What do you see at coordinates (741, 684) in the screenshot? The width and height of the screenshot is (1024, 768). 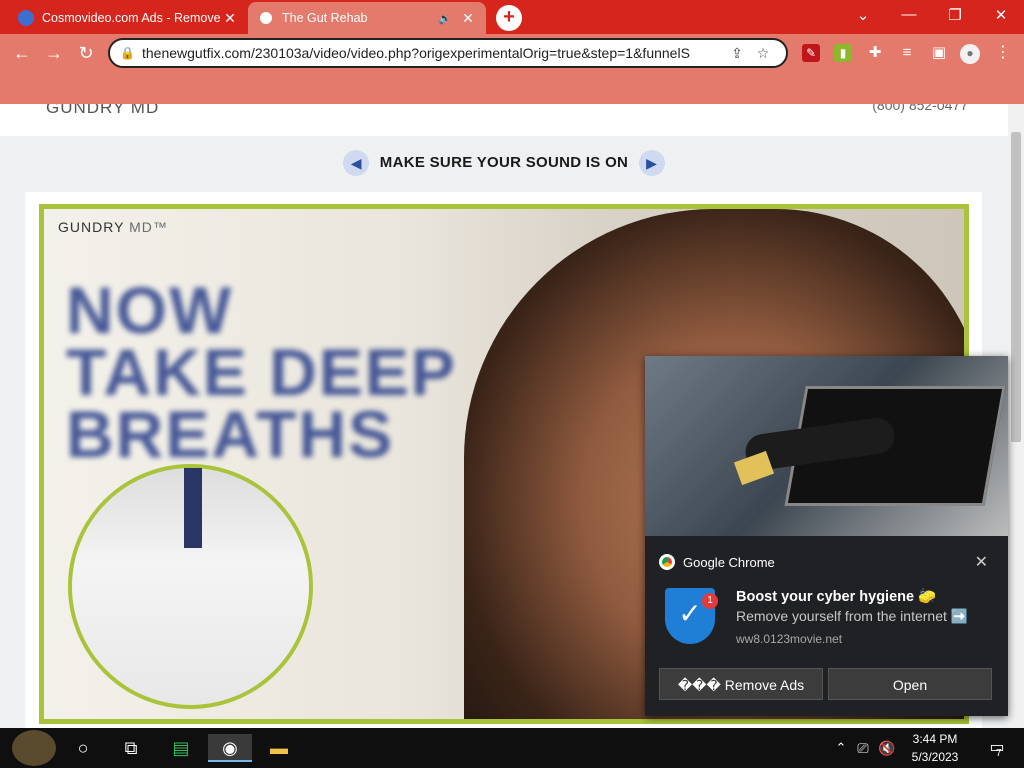 I see `remove-ads-button: ��� Remove Ads` at bounding box center [741, 684].